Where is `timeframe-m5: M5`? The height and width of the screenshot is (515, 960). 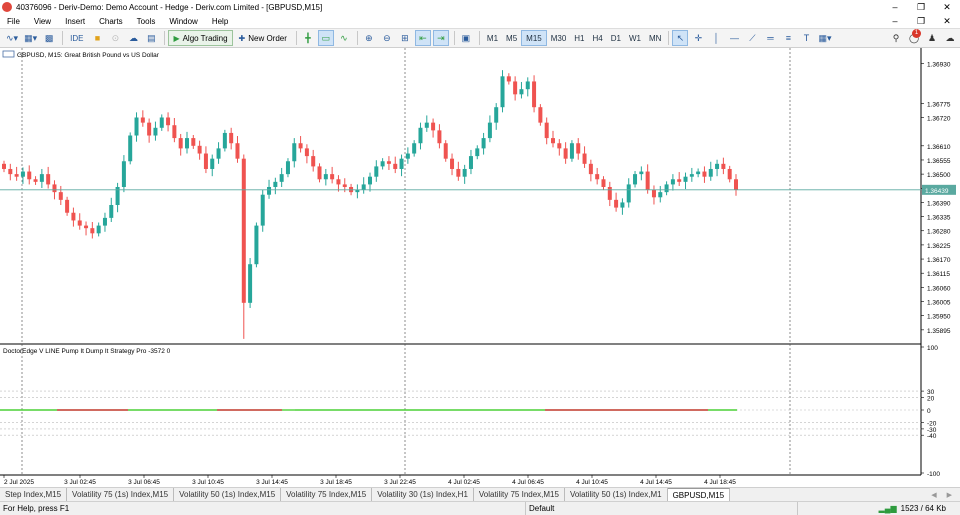 timeframe-m5: M5 is located at coordinates (511, 38).